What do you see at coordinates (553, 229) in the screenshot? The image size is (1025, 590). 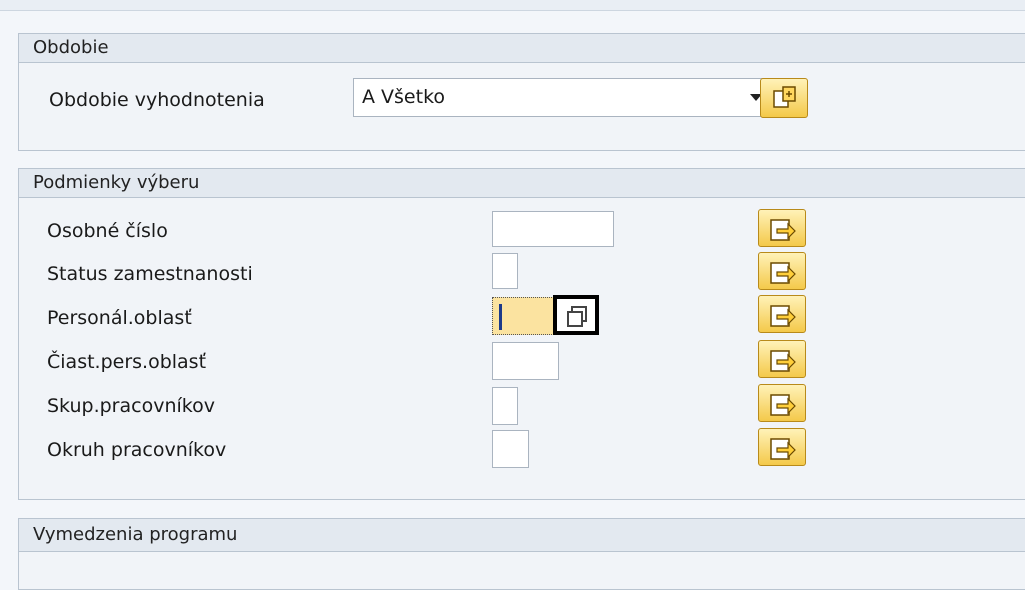 I see `personnel-number-input` at bounding box center [553, 229].